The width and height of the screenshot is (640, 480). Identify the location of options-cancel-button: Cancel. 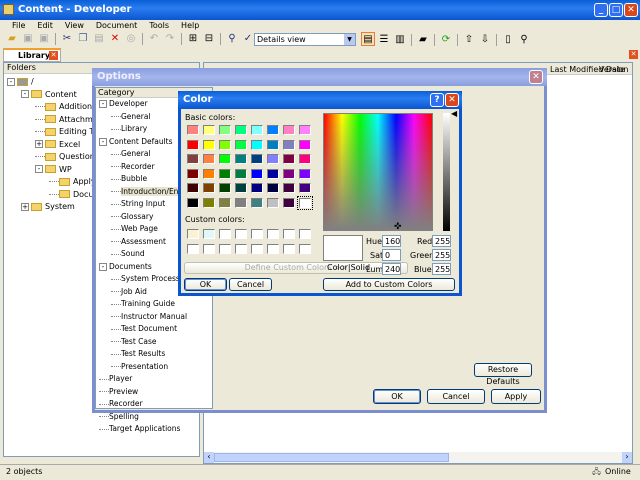
(456, 396).